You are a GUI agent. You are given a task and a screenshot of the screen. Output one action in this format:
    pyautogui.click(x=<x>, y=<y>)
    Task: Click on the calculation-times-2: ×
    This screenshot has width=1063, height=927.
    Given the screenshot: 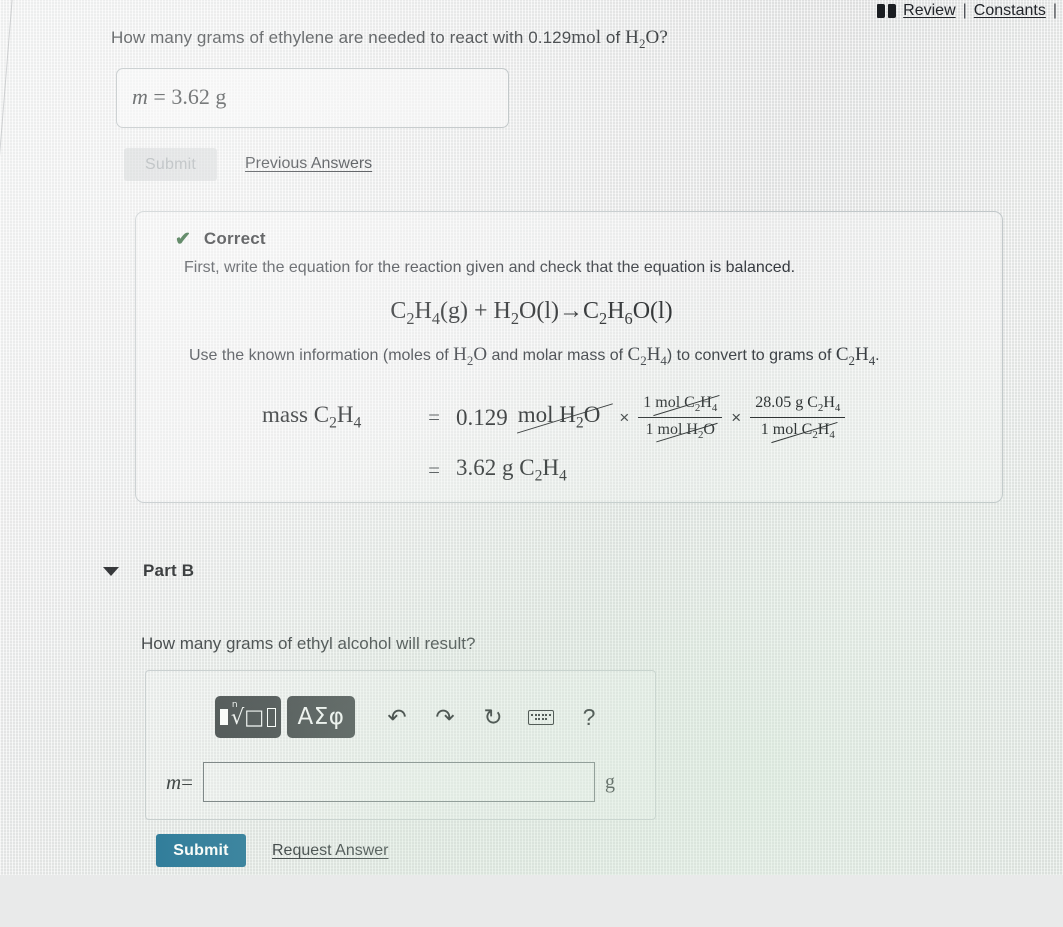 What is the action you would take?
    pyautogui.click(x=736, y=417)
    